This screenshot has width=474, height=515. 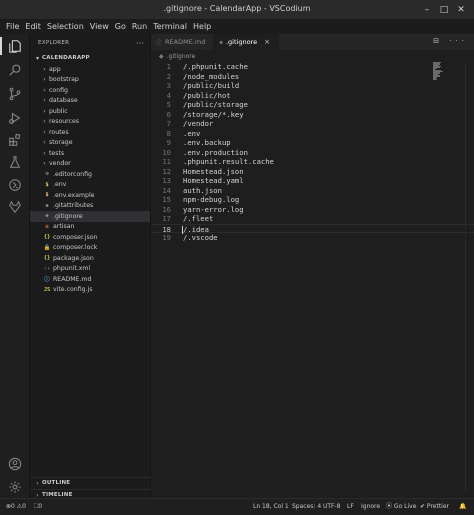 I want to click on code-text: /public/hot, so click(x=207, y=95).